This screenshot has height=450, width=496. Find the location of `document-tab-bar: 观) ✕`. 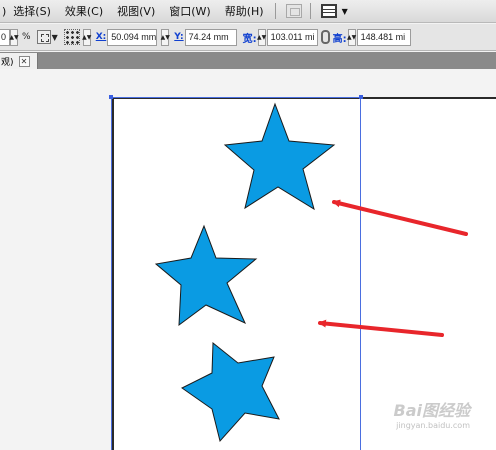

document-tab-bar: 观) ✕ is located at coordinates (248, 60).